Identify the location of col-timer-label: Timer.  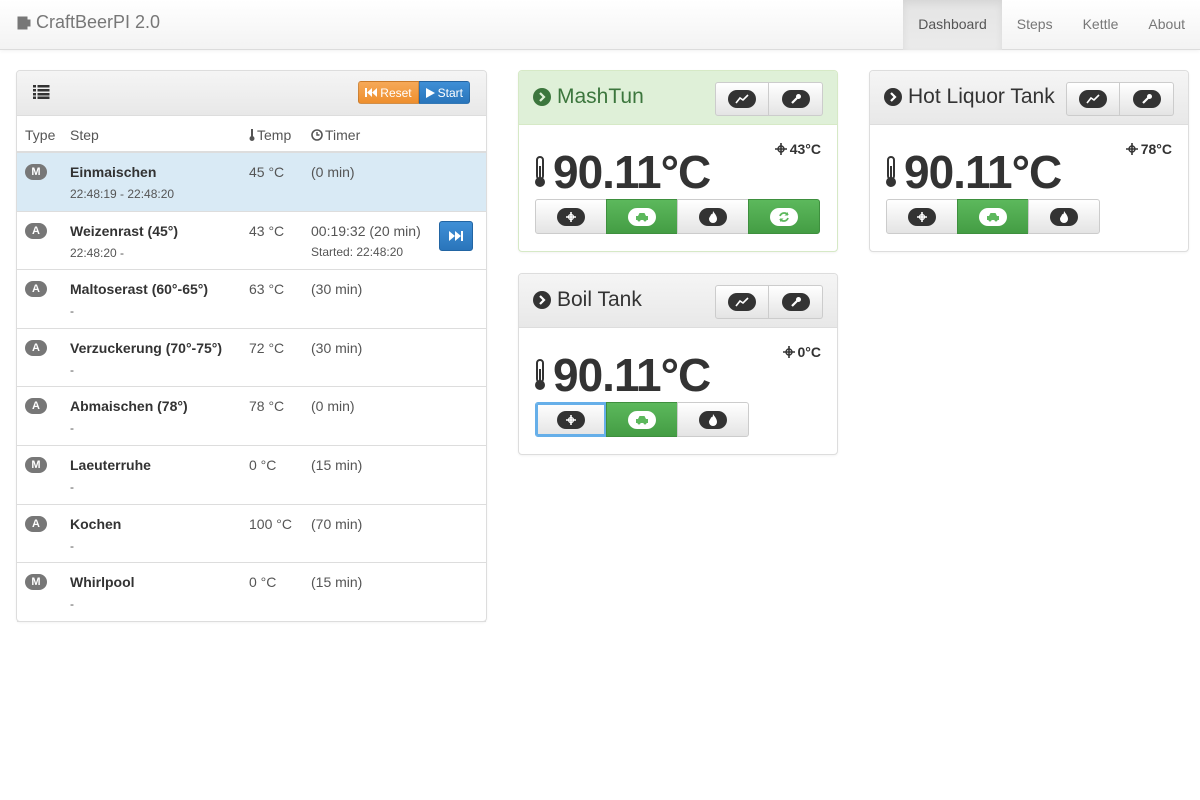
(343, 135).